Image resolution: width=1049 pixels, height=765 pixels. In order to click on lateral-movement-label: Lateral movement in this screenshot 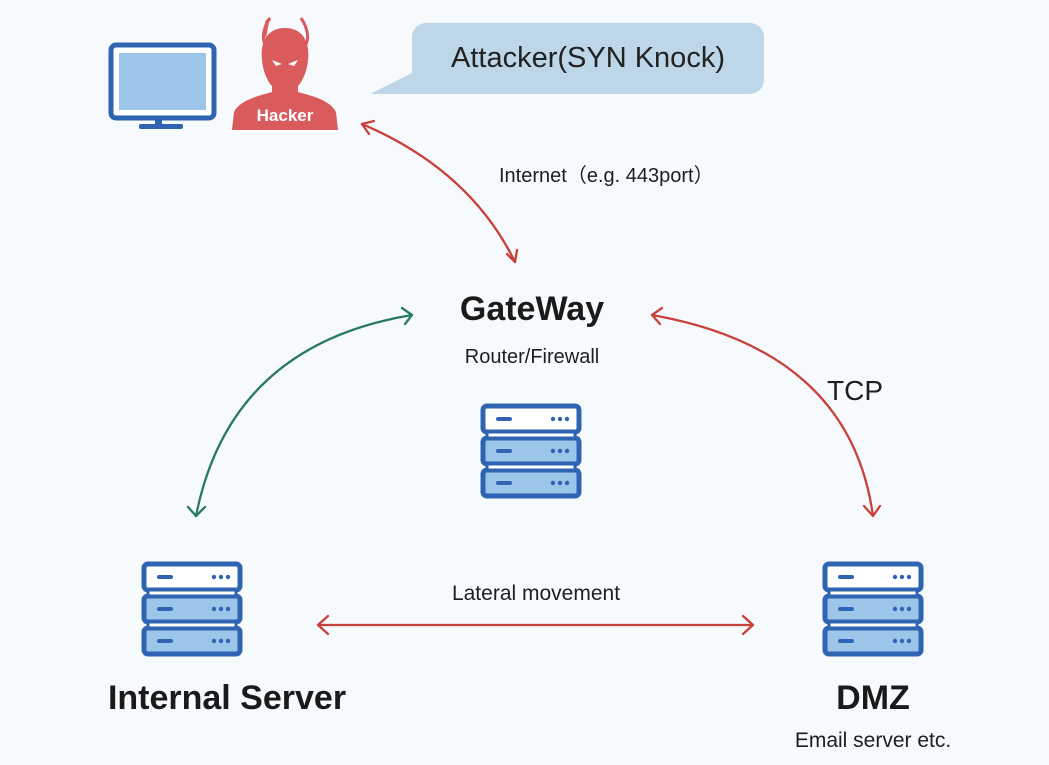, I will do `click(536, 593)`.